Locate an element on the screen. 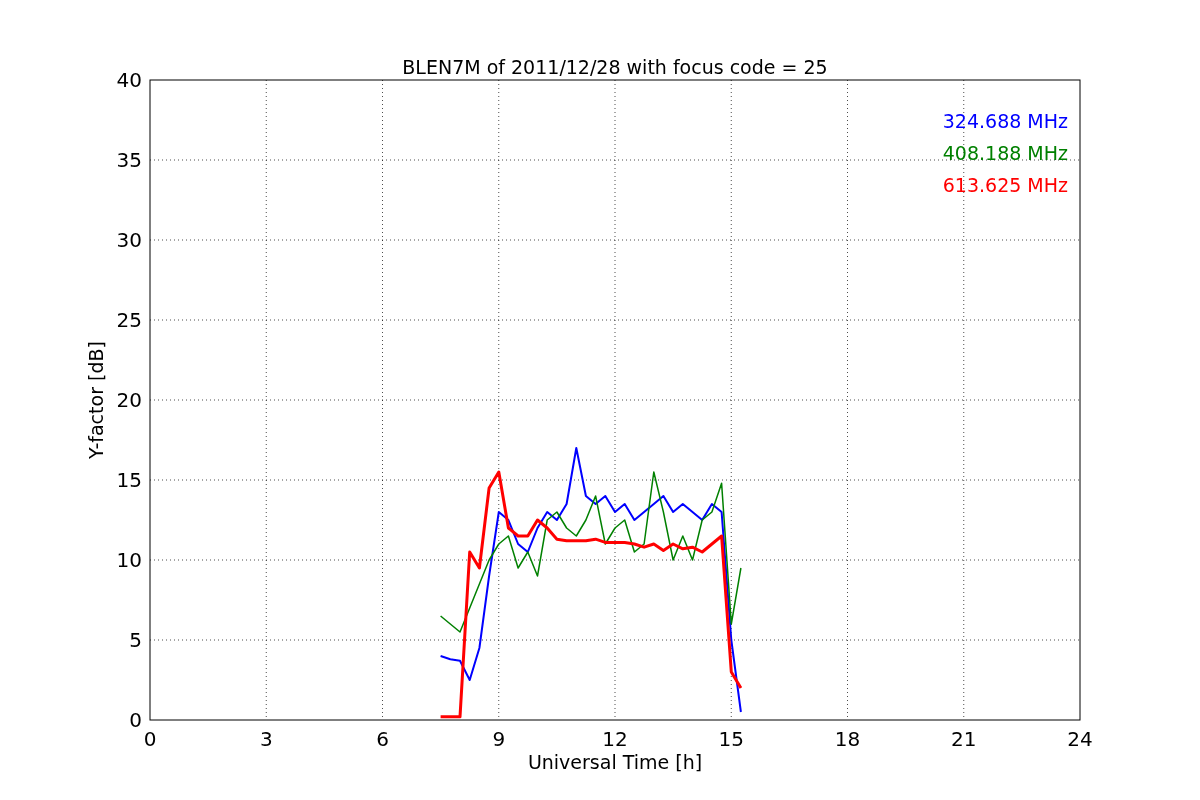  x-tick-label: 21 is located at coordinates (964, 739).